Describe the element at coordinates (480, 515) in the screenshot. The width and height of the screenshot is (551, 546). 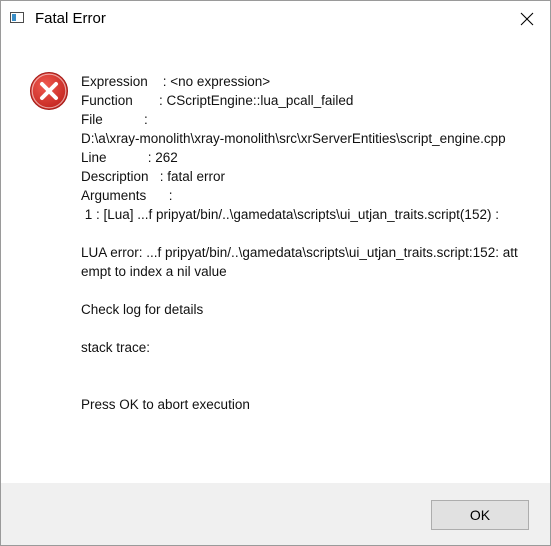
I see `ok-button: OK` at that location.